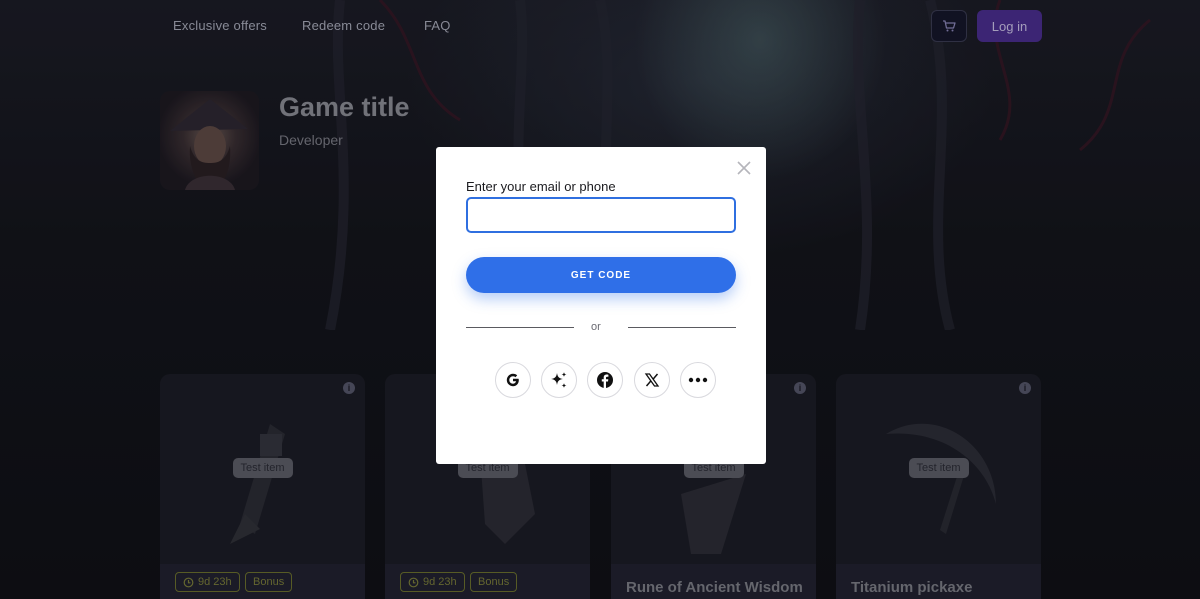  Describe the element at coordinates (541, 186) in the screenshot. I see `email-label: Enter your email or phone` at that location.